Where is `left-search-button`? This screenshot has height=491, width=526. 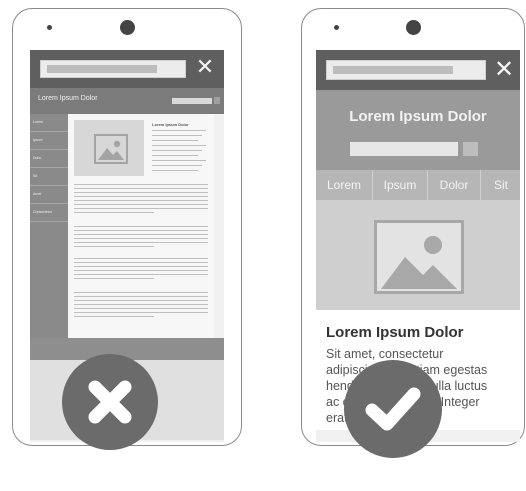 left-search-button is located at coordinates (217, 100).